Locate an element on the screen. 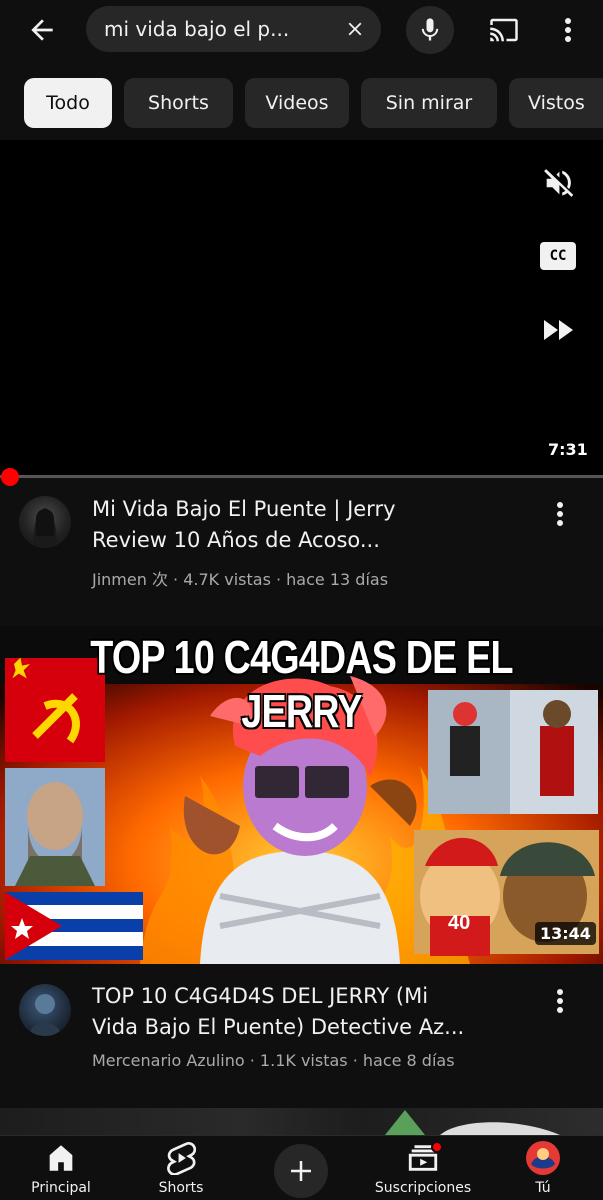 The height and width of the screenshot is (1200, 603). cuban-flag-image is located at coordinates (74, 926).